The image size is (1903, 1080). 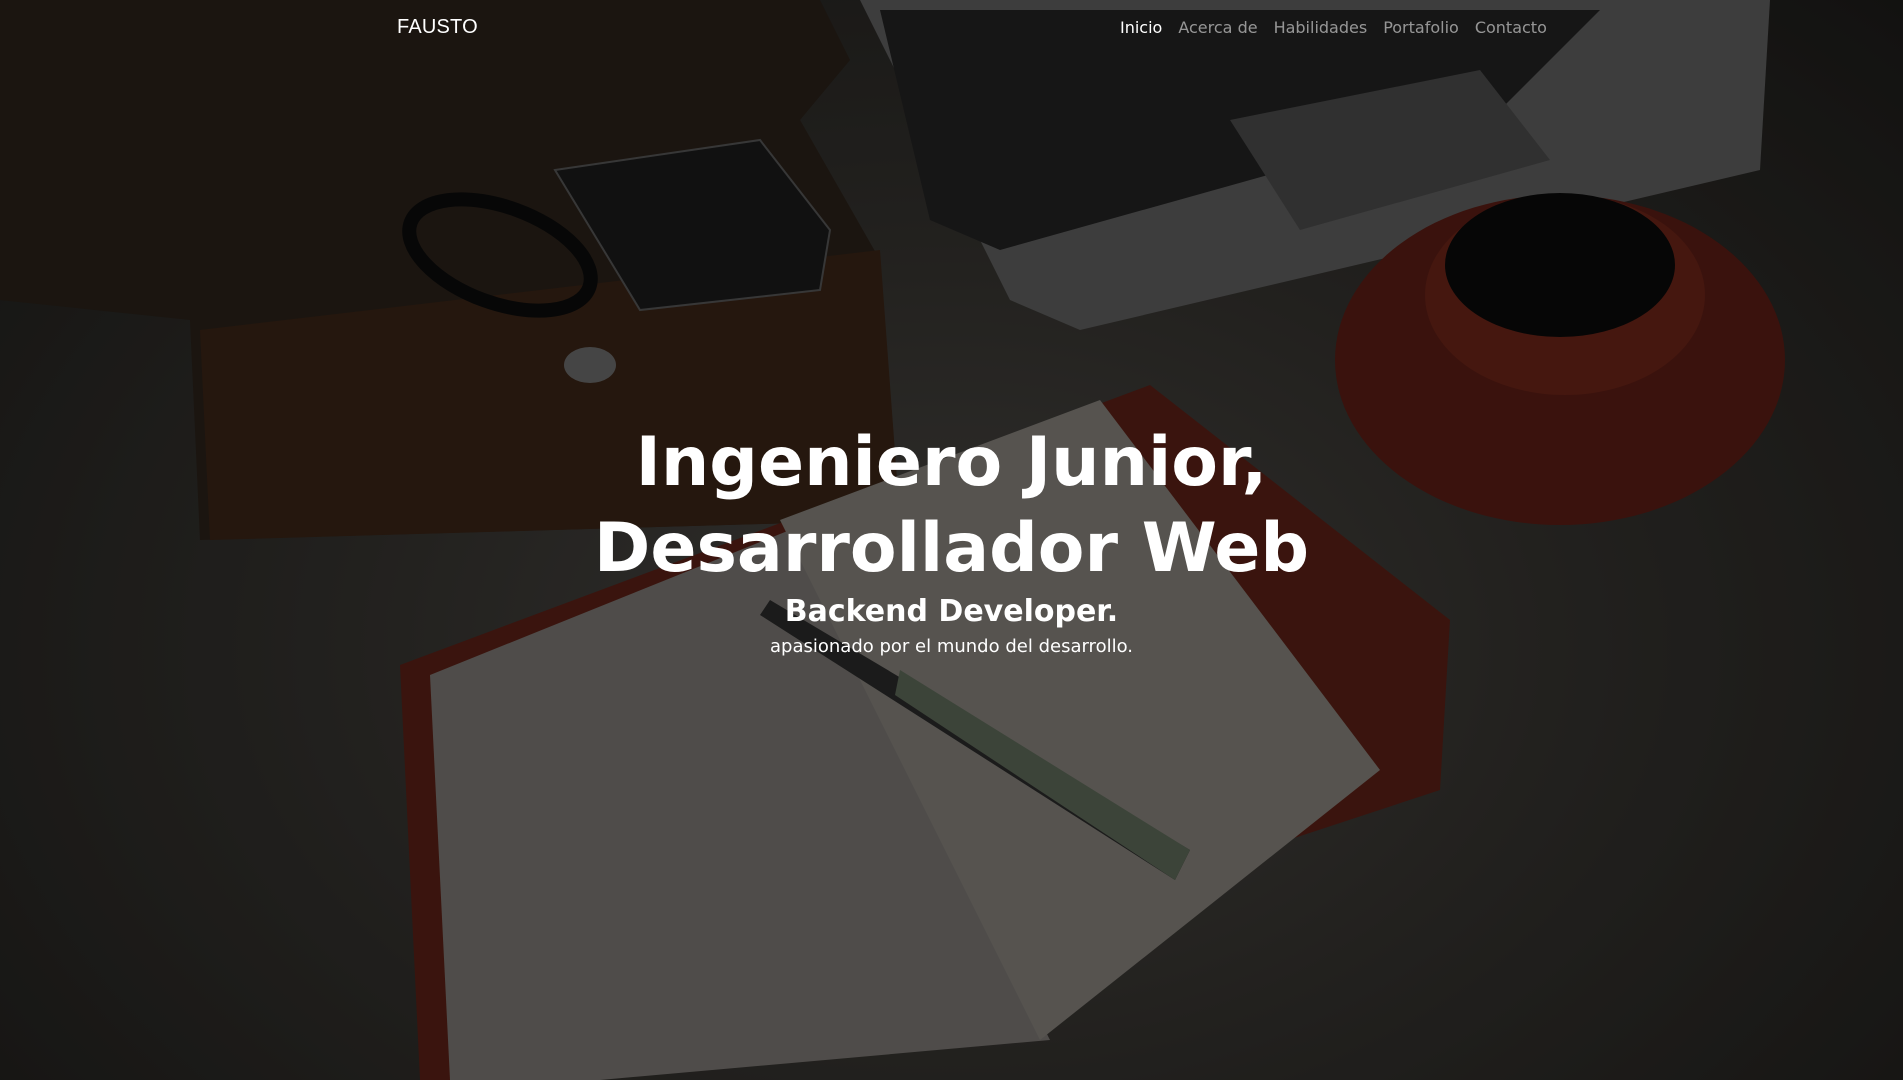 I want to click on nav-item-acerca-de: Acerca de, so click(x=1217, y=27).